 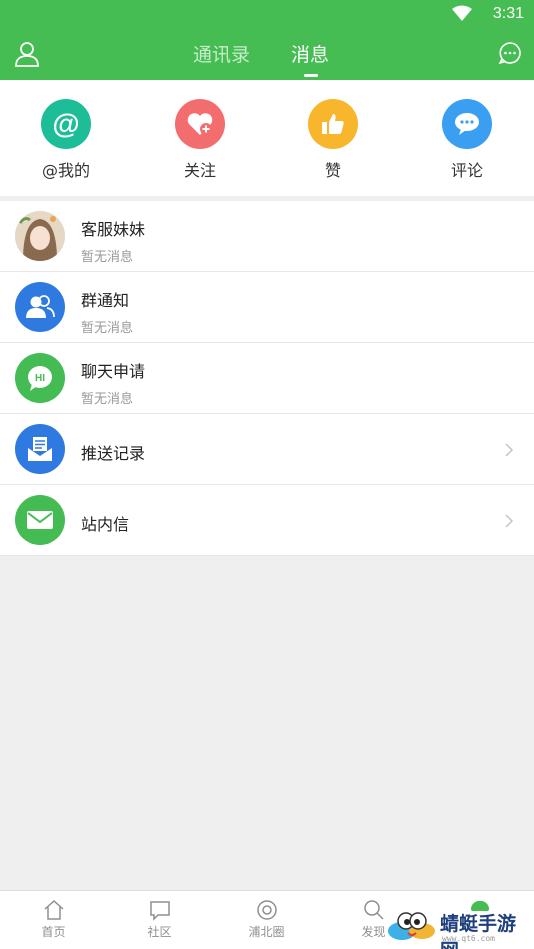 I want to click on watermark-url: www.qt6.com, so click(x=468, y=938).